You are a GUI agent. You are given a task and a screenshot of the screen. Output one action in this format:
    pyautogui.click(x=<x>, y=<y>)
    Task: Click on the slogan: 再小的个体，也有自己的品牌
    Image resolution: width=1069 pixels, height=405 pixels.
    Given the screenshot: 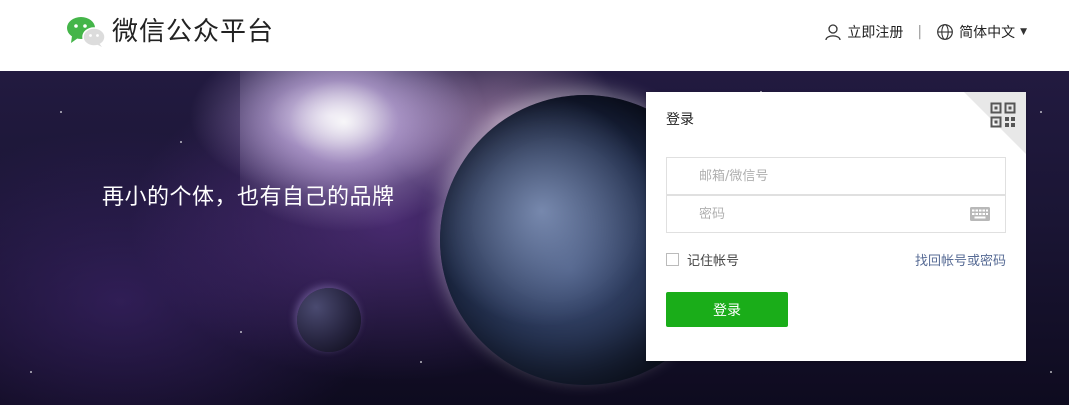 What is the action you would take?
    pyautogui.click(x=248, y=197)
    